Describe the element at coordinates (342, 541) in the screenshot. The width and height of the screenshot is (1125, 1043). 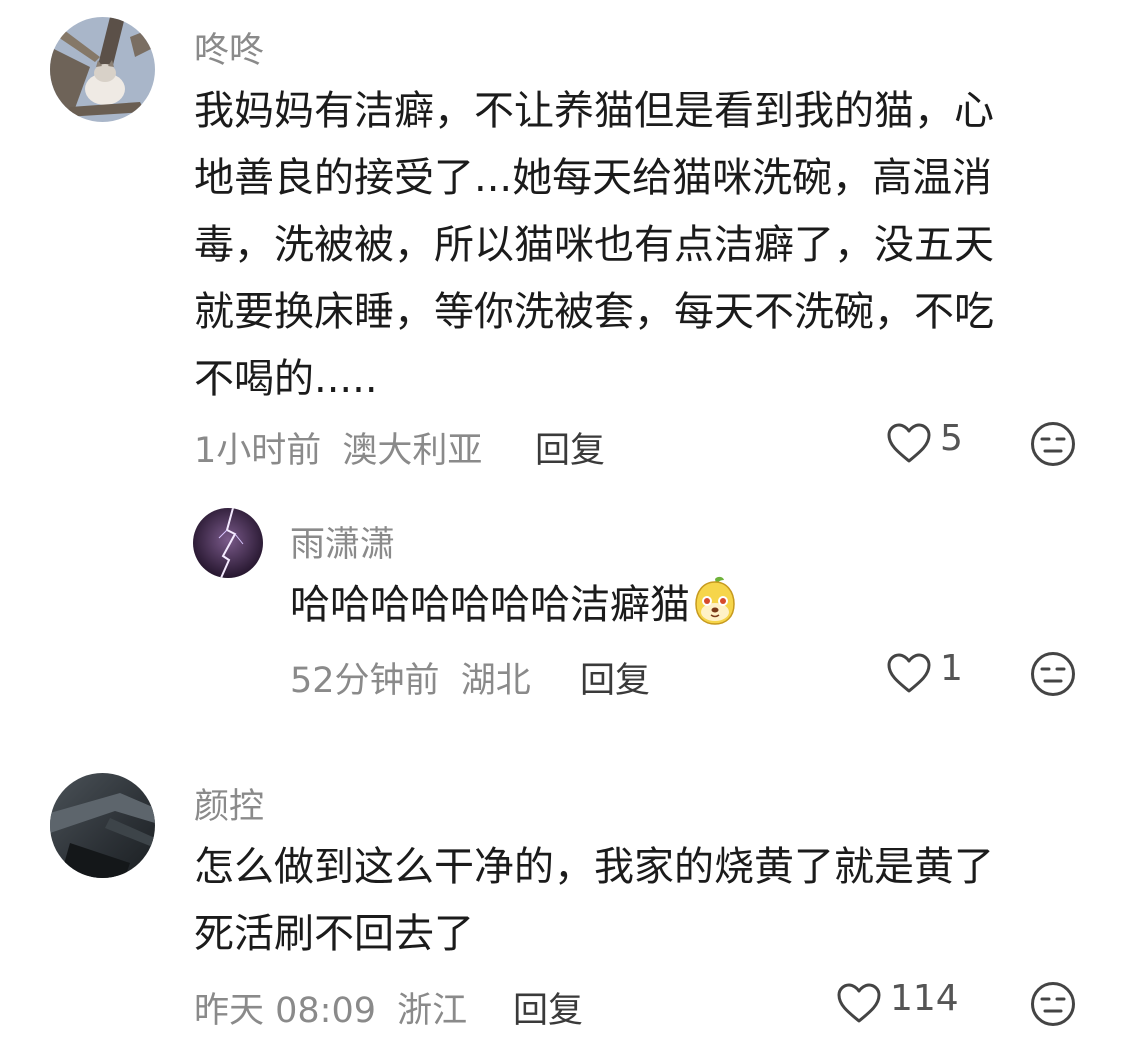
I see `username: 雨潇潇` at that location.